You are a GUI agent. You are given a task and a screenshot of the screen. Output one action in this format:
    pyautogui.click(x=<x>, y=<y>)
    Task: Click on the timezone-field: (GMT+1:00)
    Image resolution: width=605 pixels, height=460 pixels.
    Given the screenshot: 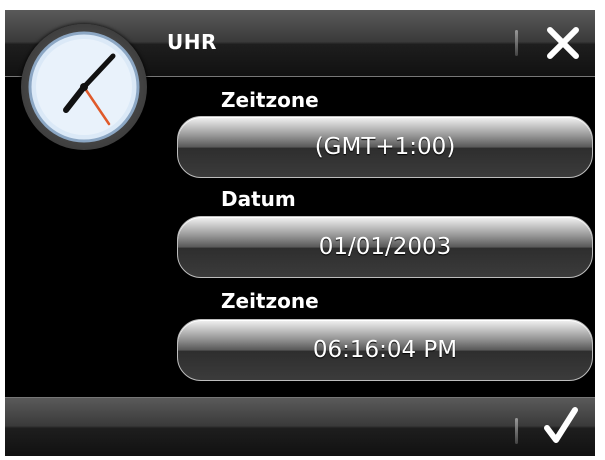 What is the action you would take?
    pyautogui.click(x=385, y=147)
    